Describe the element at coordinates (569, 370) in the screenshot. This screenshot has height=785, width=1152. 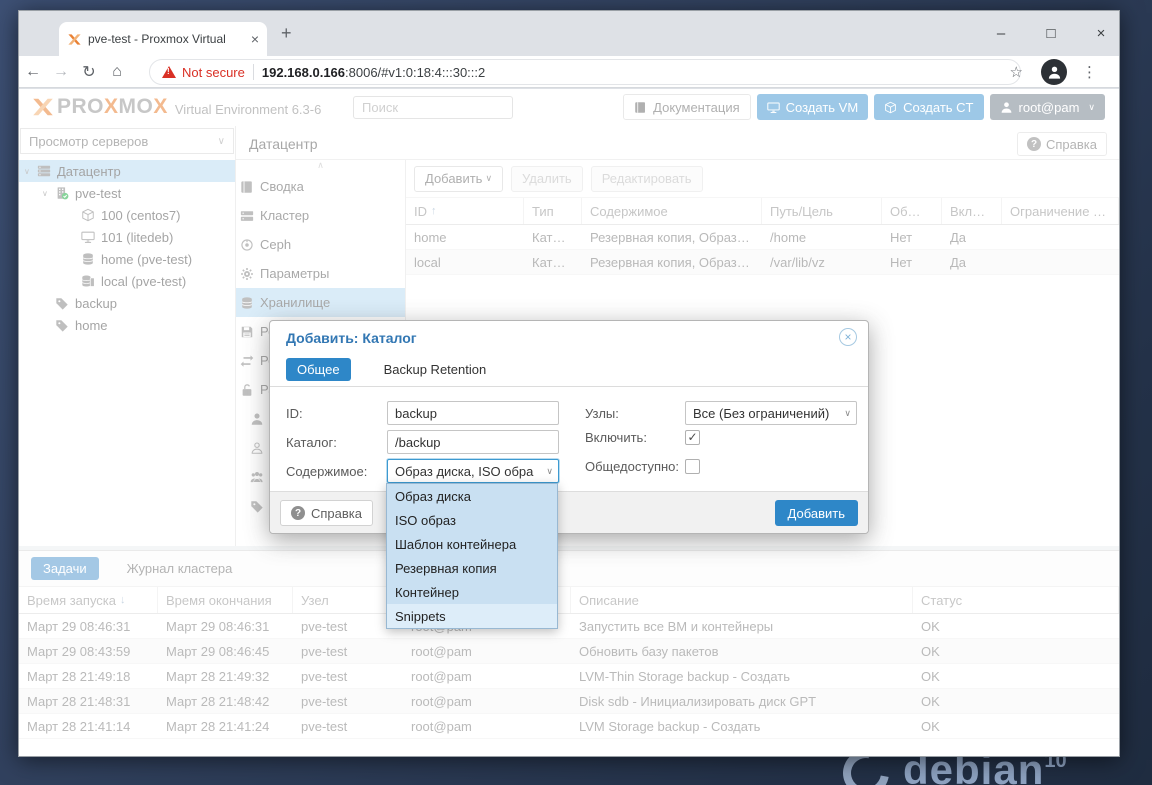
I see `dialog-tabbar: Общее Backup Retention` at that location.